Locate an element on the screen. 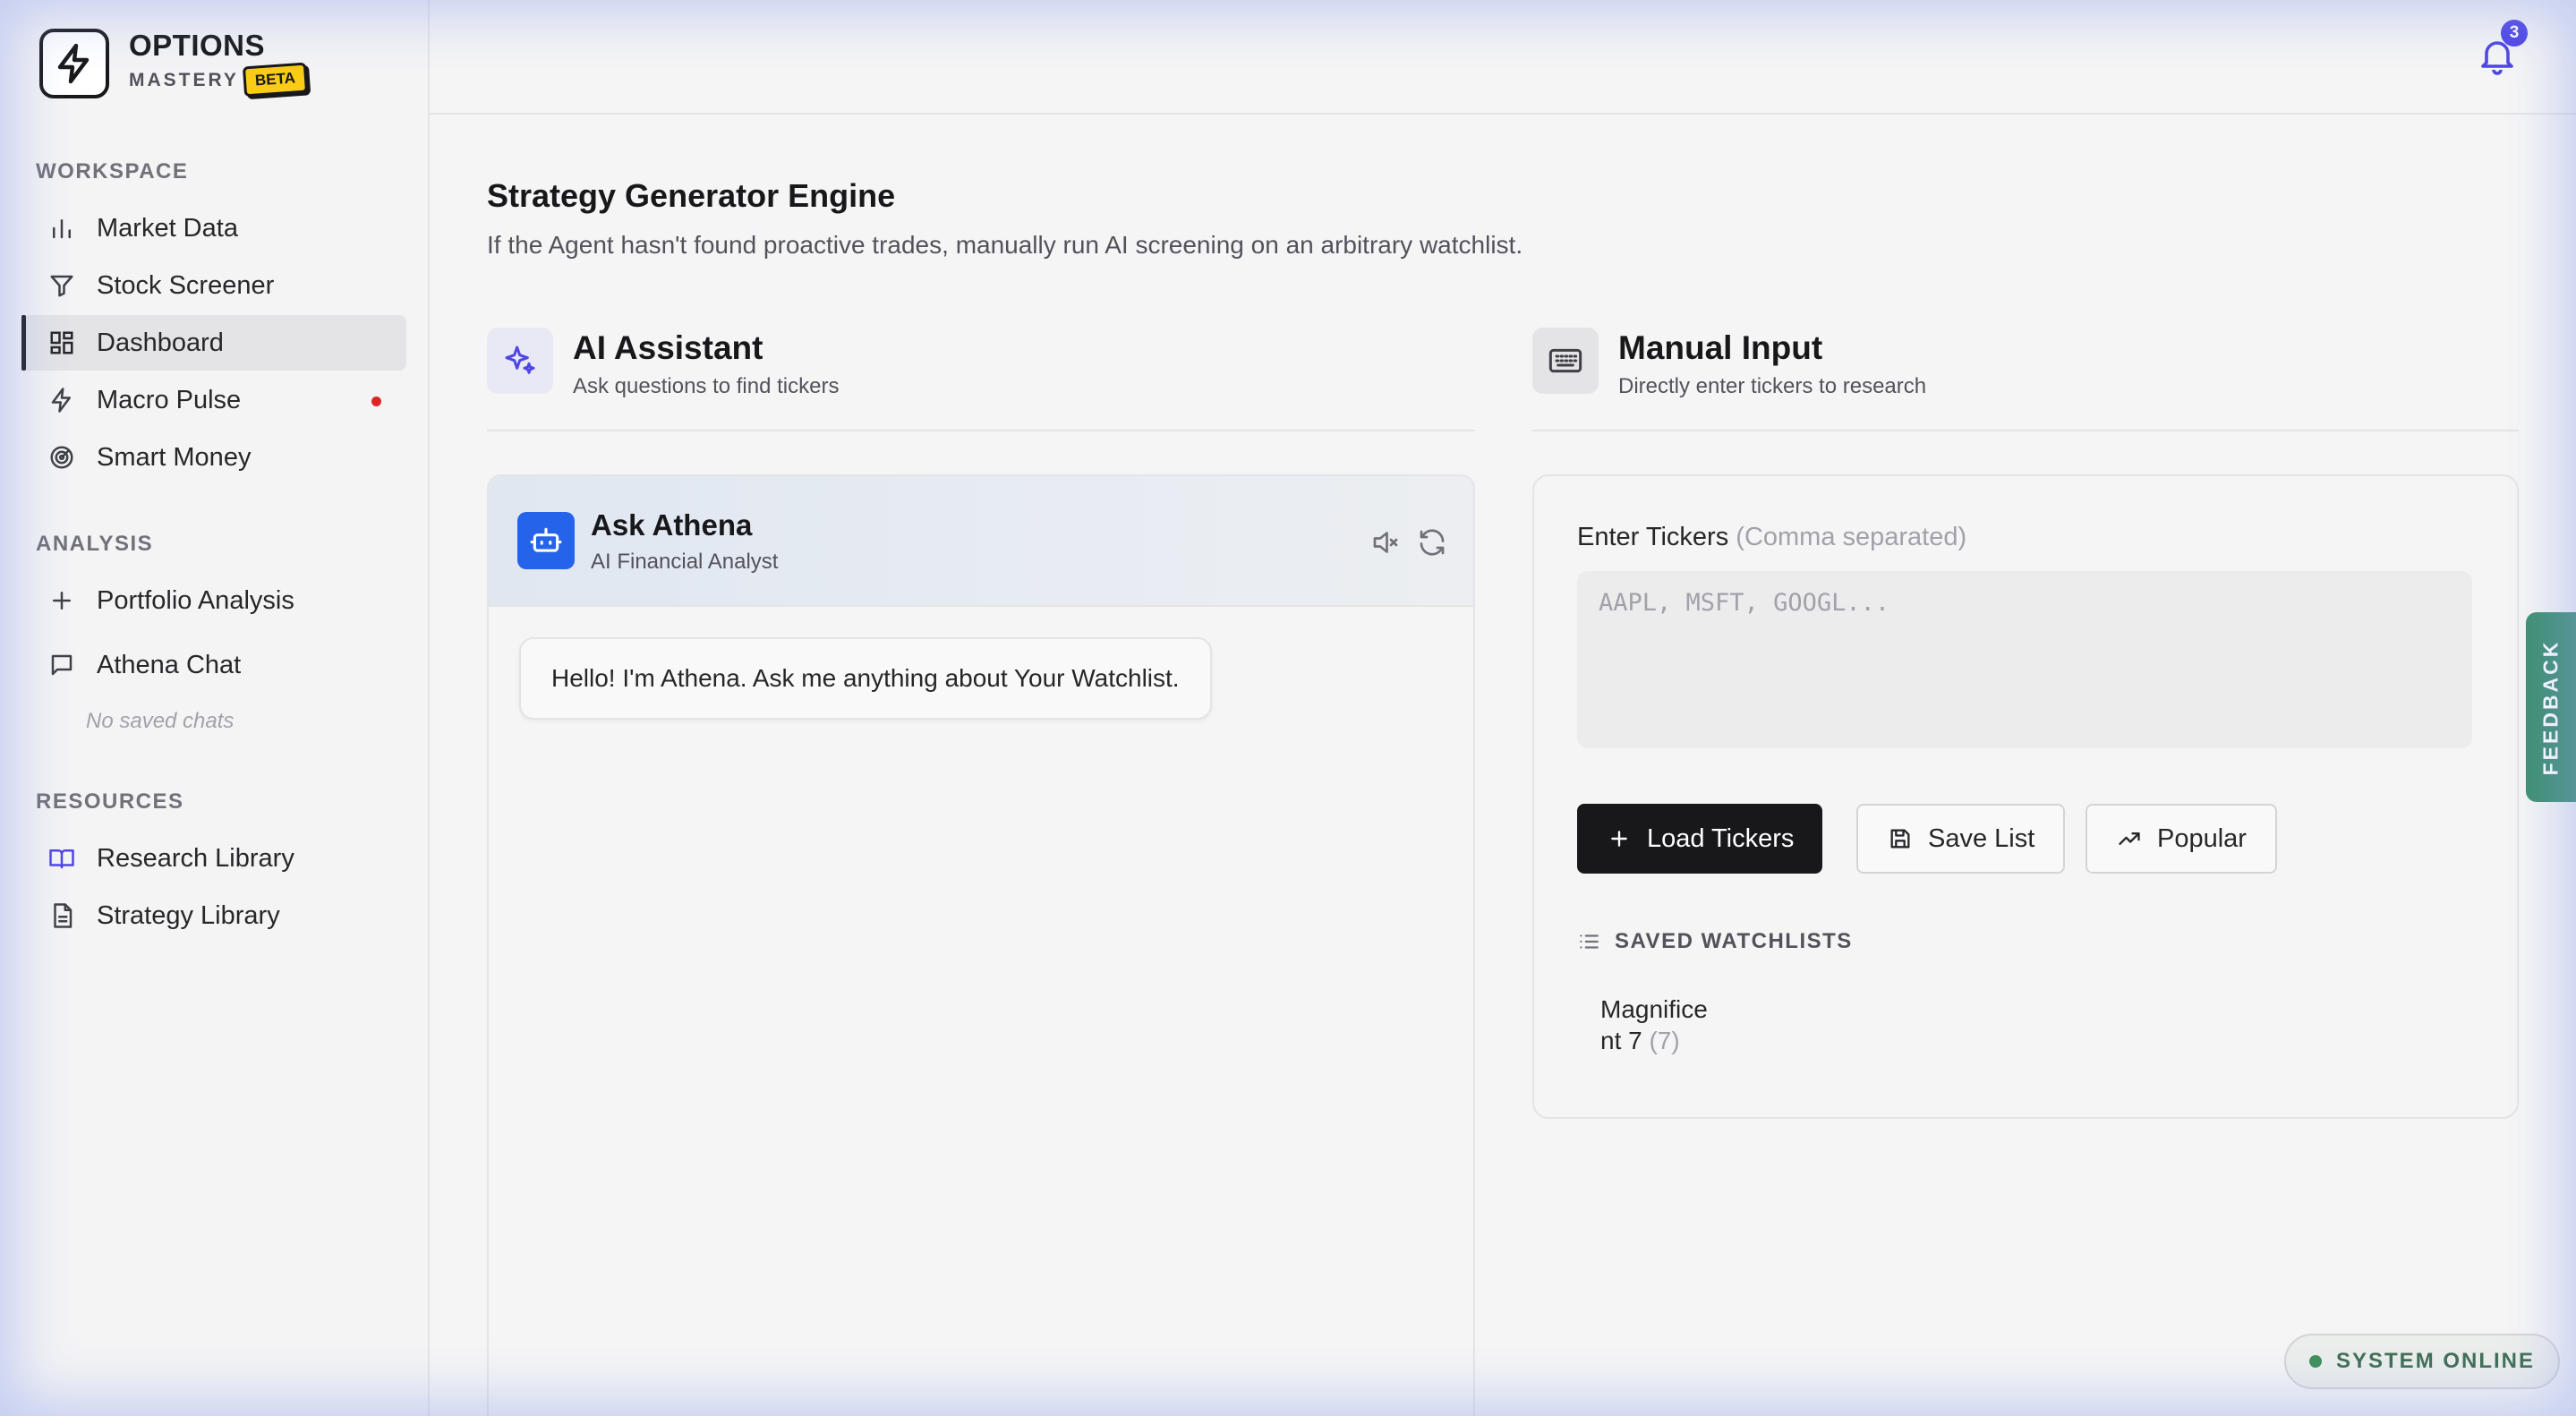 This screenshot has width=2576, height=1416. save-icon is located at coordinates (1900, 838).